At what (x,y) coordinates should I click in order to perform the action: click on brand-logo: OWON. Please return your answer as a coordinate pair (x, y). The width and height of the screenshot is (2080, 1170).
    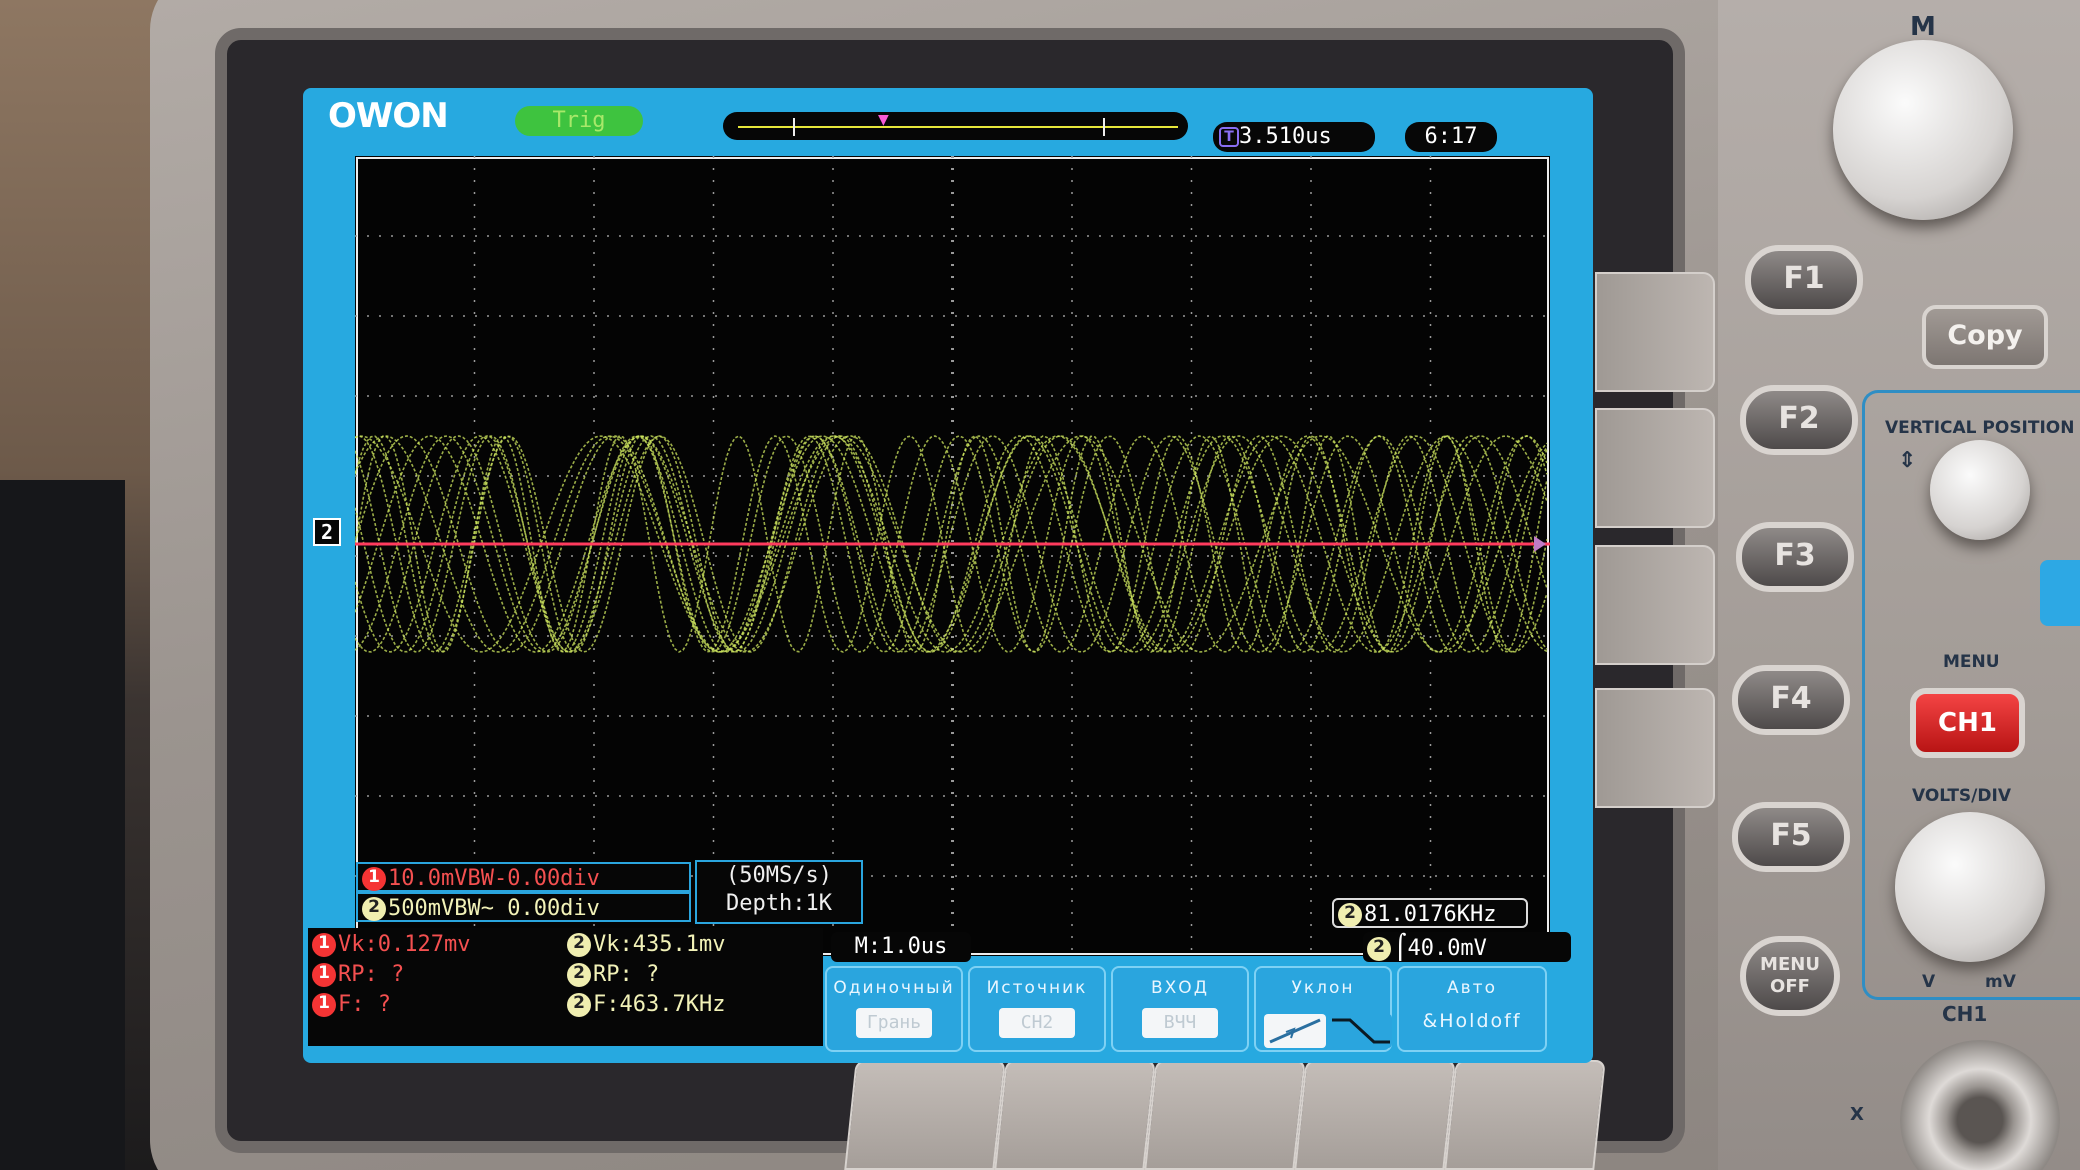
    Looking at the image, I should click on (388, 116).